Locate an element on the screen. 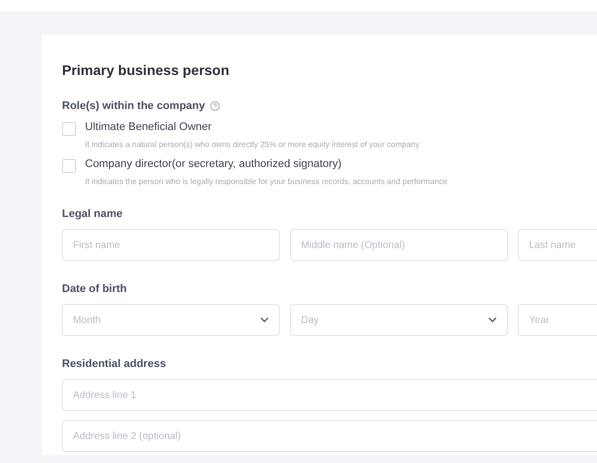  dropdown-field: Month is located at coordinates (171, 320).